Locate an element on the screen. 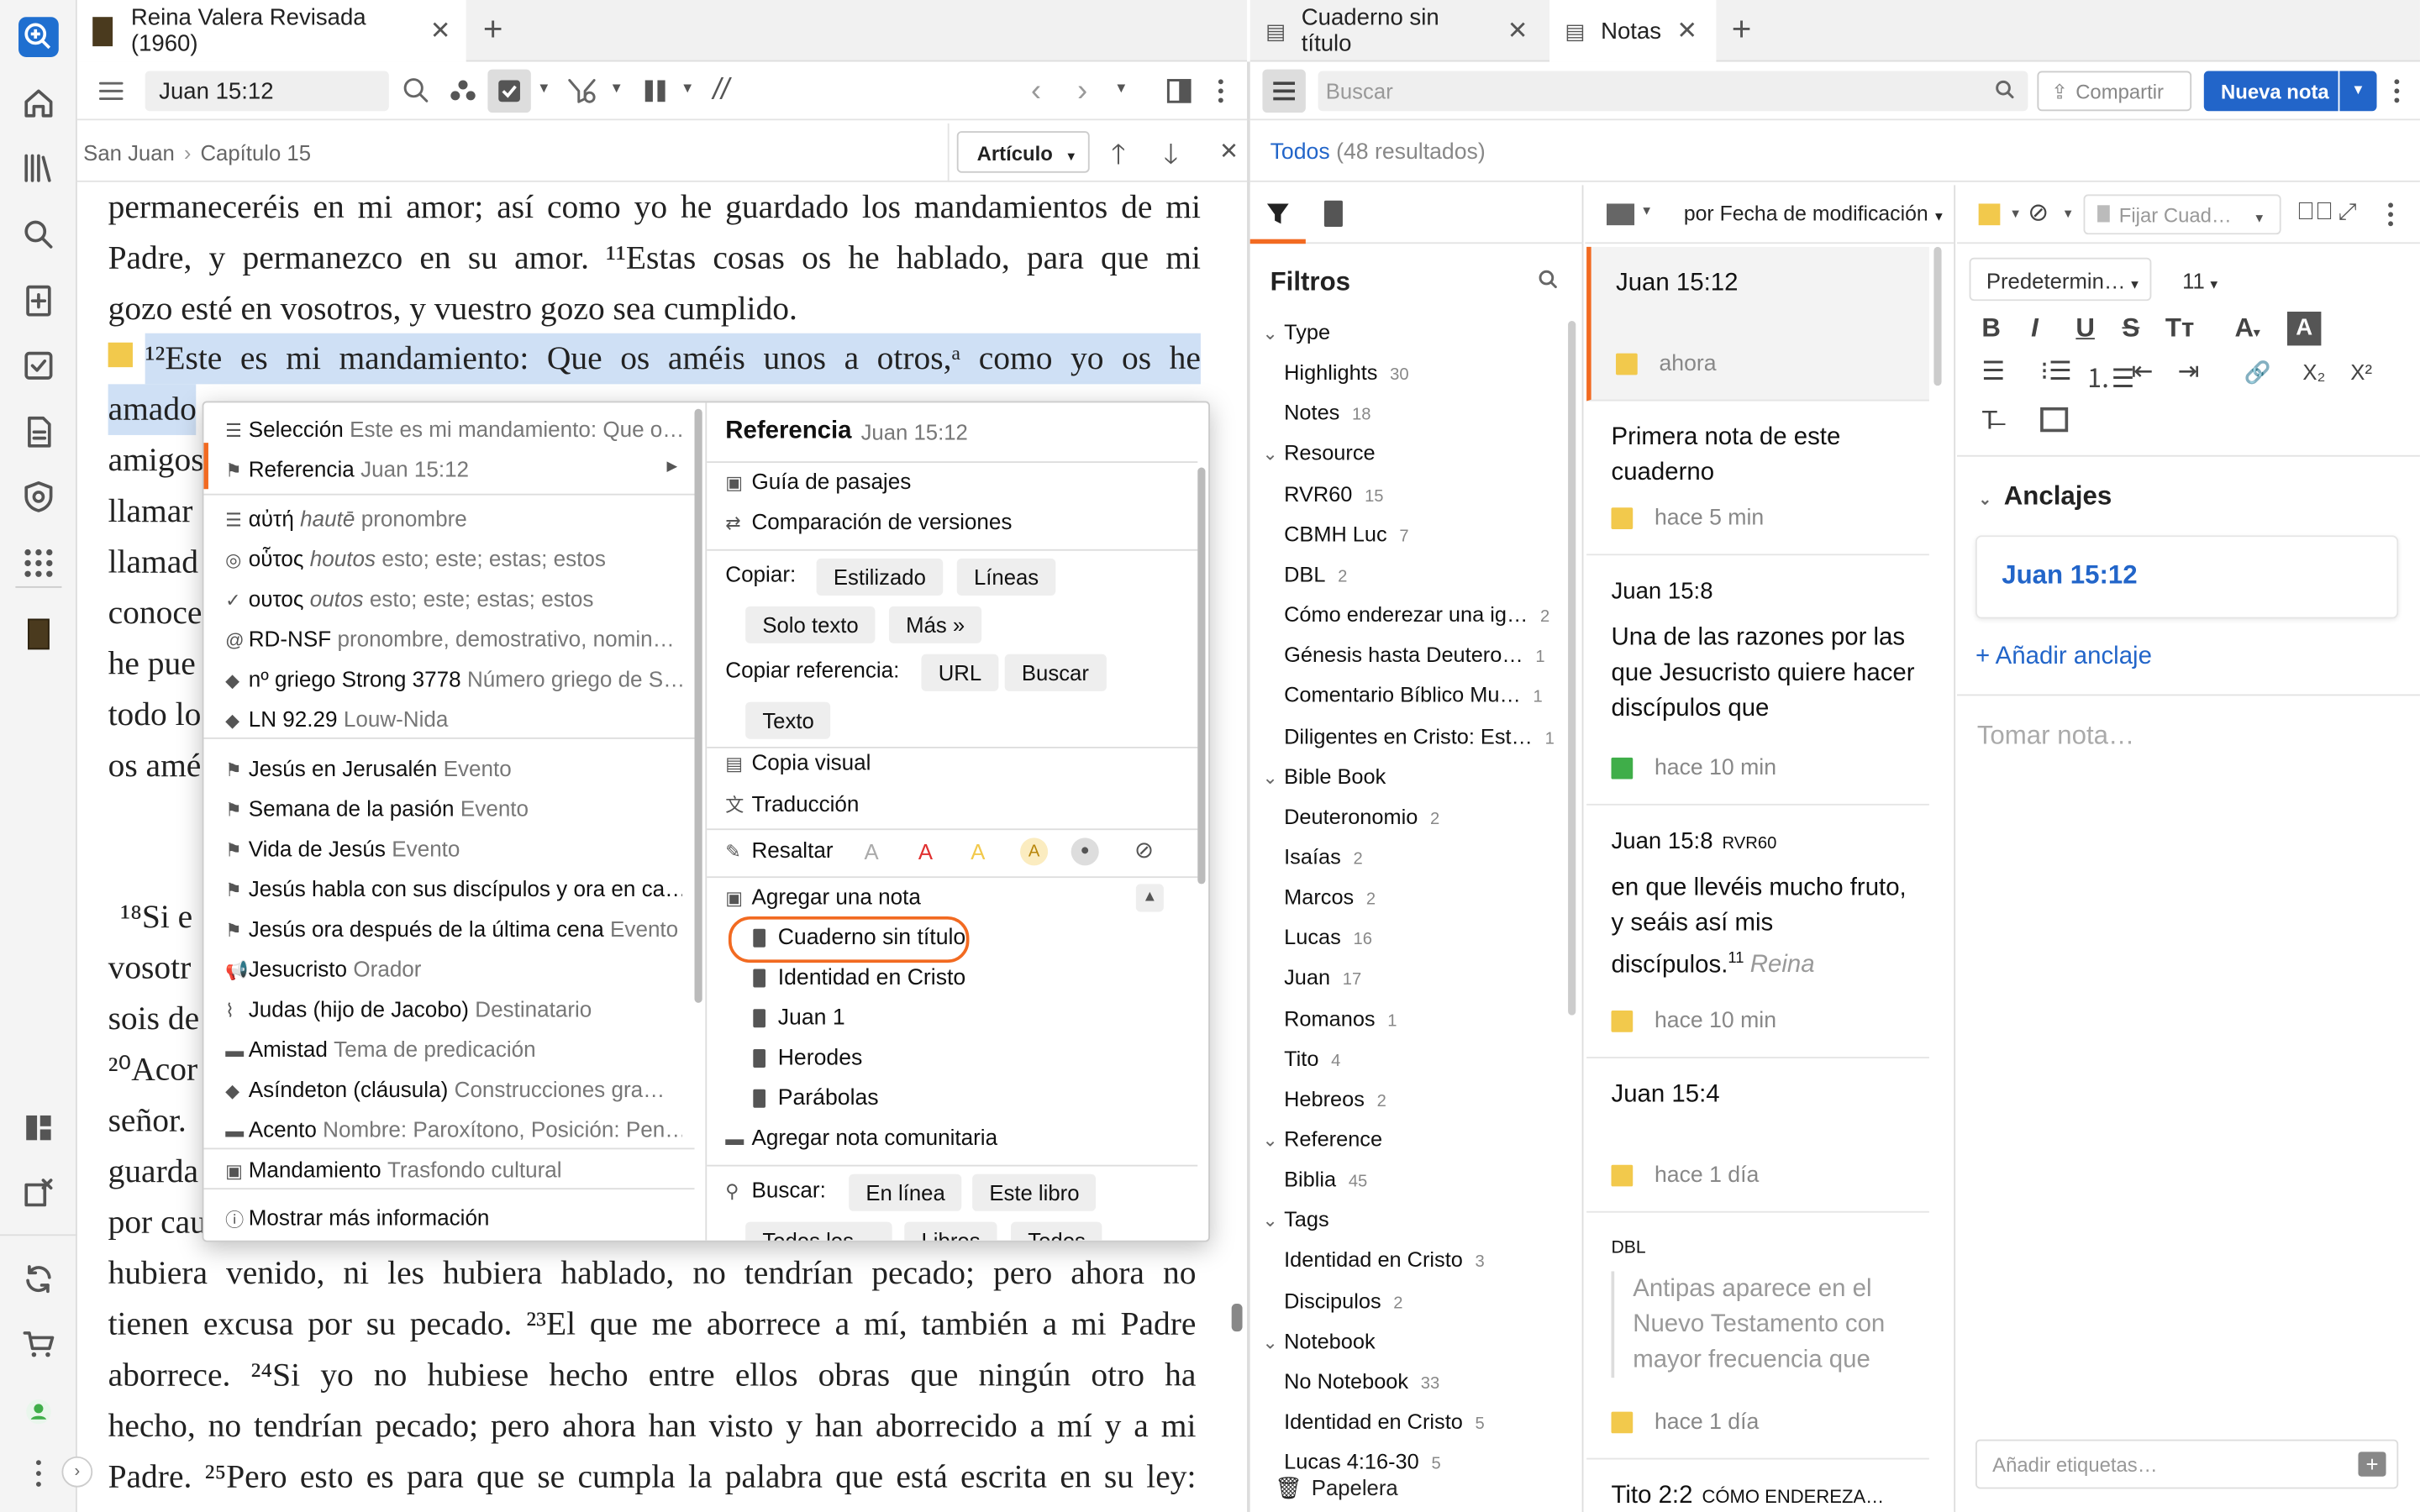 This screenshot has height=1512, width=2420. anchor-card: Juan 15:12 is located at coordinates (2187, 577).